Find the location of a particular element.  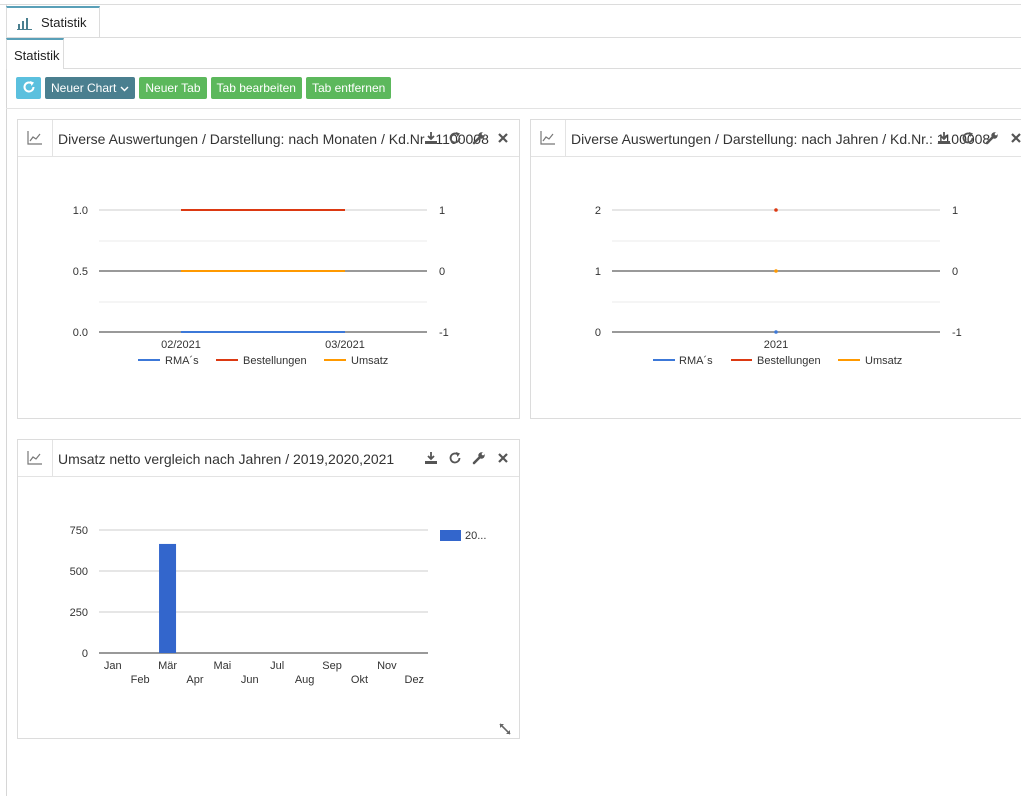

outer-tabbar: Statistik is located at coordinates (513, 22).